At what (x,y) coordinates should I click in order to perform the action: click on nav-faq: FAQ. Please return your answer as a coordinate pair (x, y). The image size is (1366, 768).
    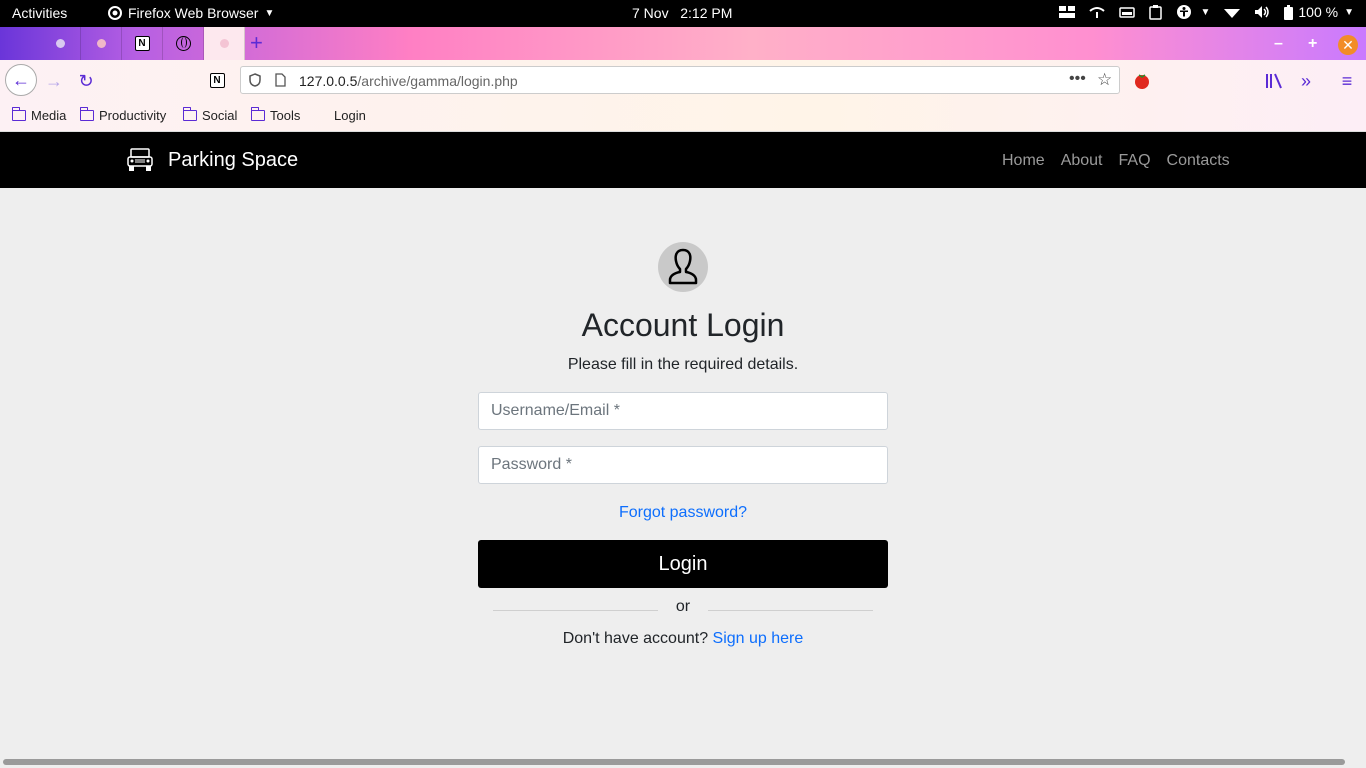
    Looking at the image, I should click on (1135, 161).